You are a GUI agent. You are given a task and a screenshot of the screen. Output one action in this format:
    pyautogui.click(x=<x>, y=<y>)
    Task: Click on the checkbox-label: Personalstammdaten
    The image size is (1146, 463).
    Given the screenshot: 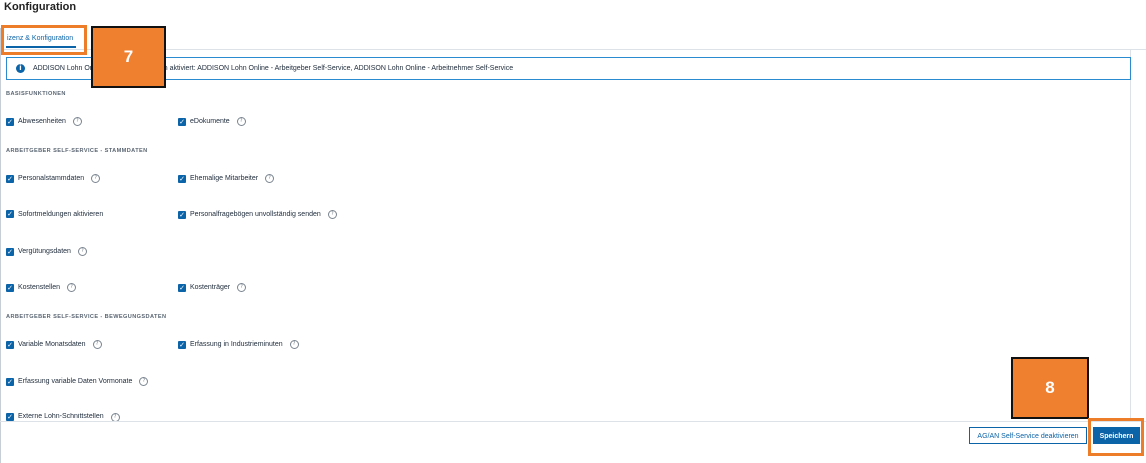 What is the action you would take?
    pyautogui.click(x=51, y=178)
    